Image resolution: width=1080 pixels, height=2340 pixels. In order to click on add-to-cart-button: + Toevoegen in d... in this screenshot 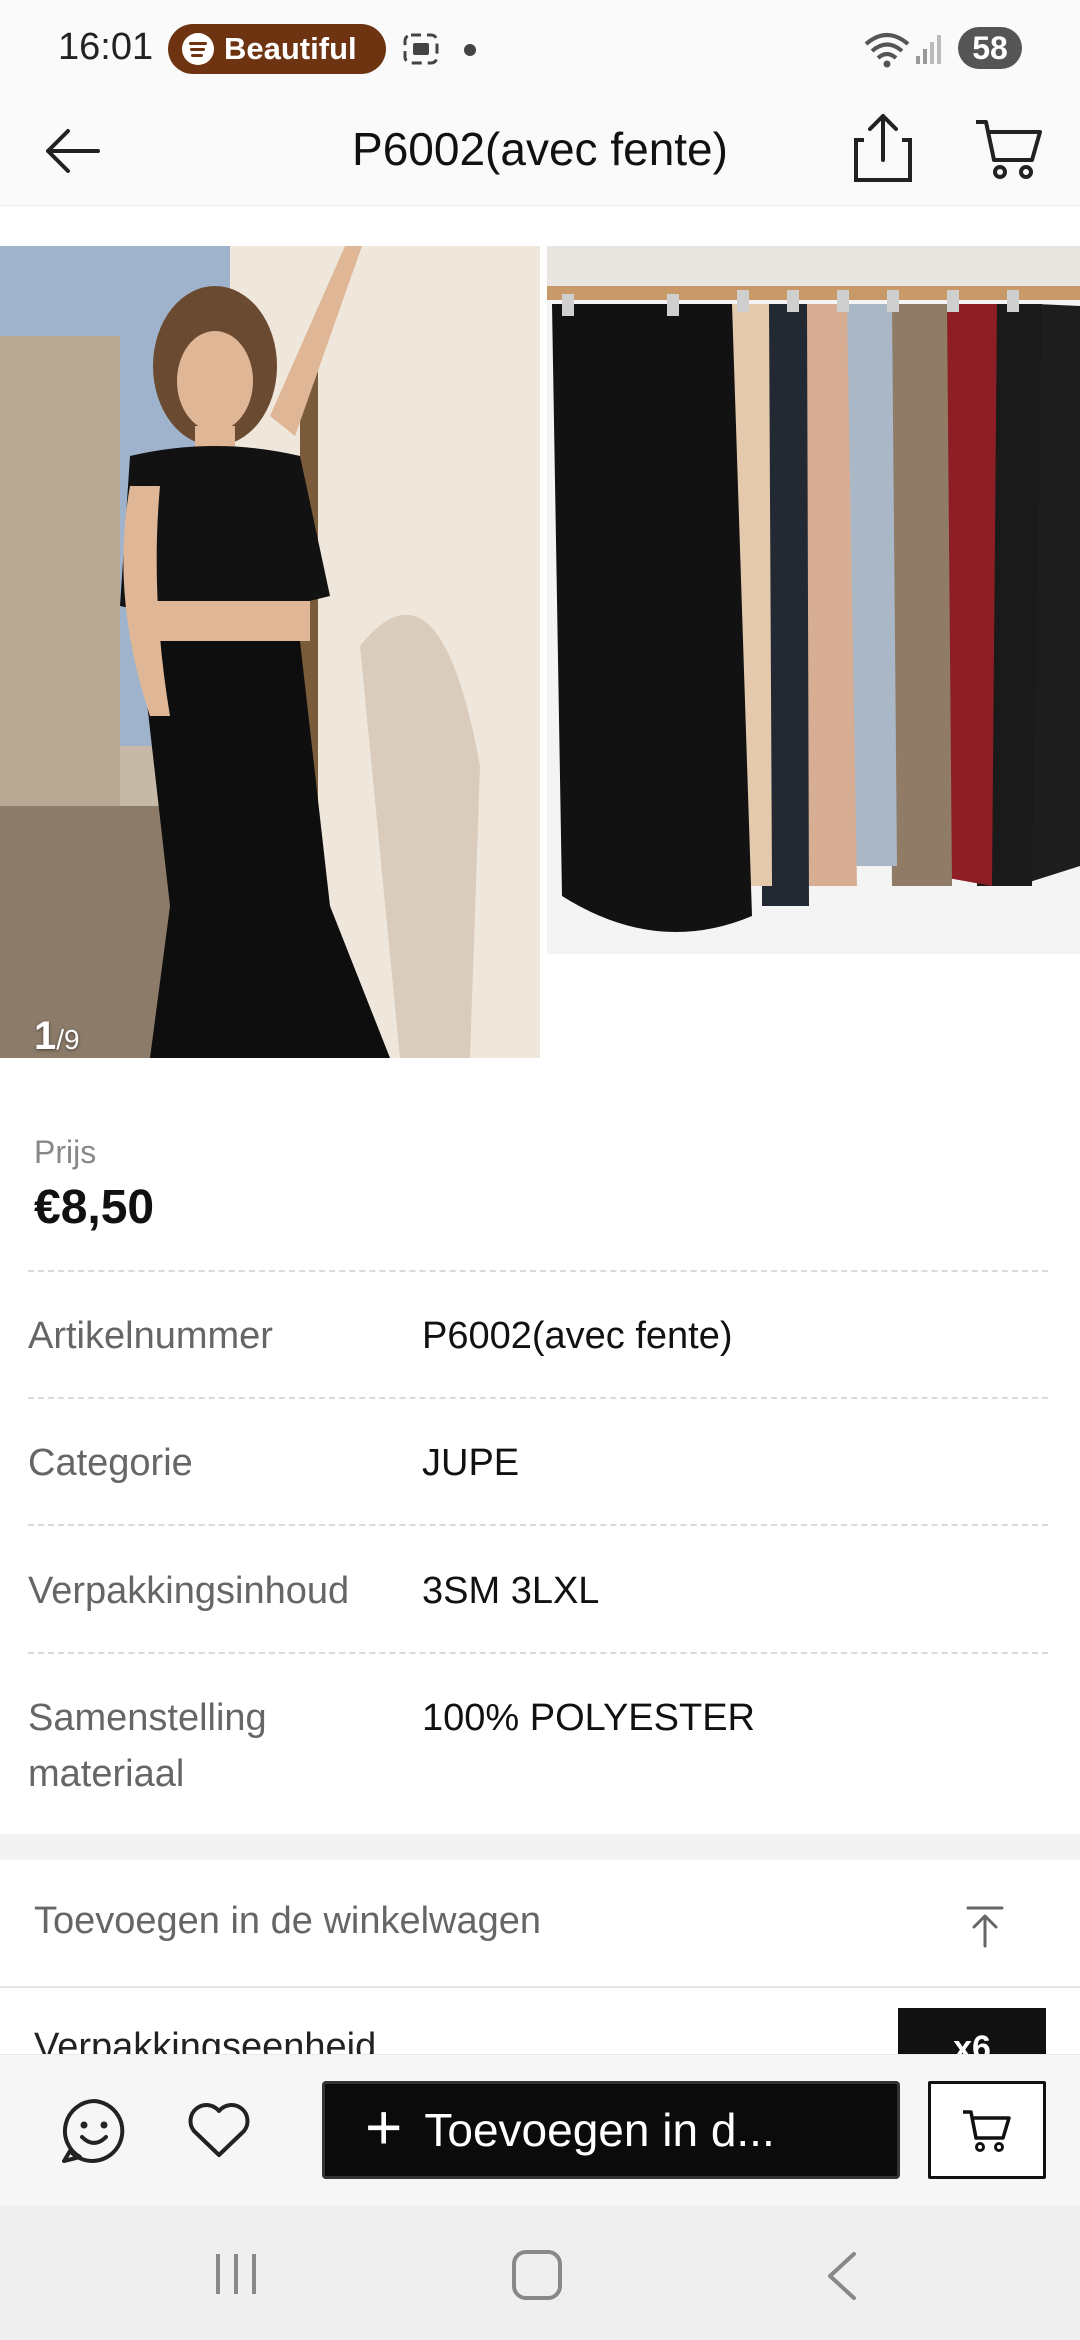, I will do `click(611, 2130)`.